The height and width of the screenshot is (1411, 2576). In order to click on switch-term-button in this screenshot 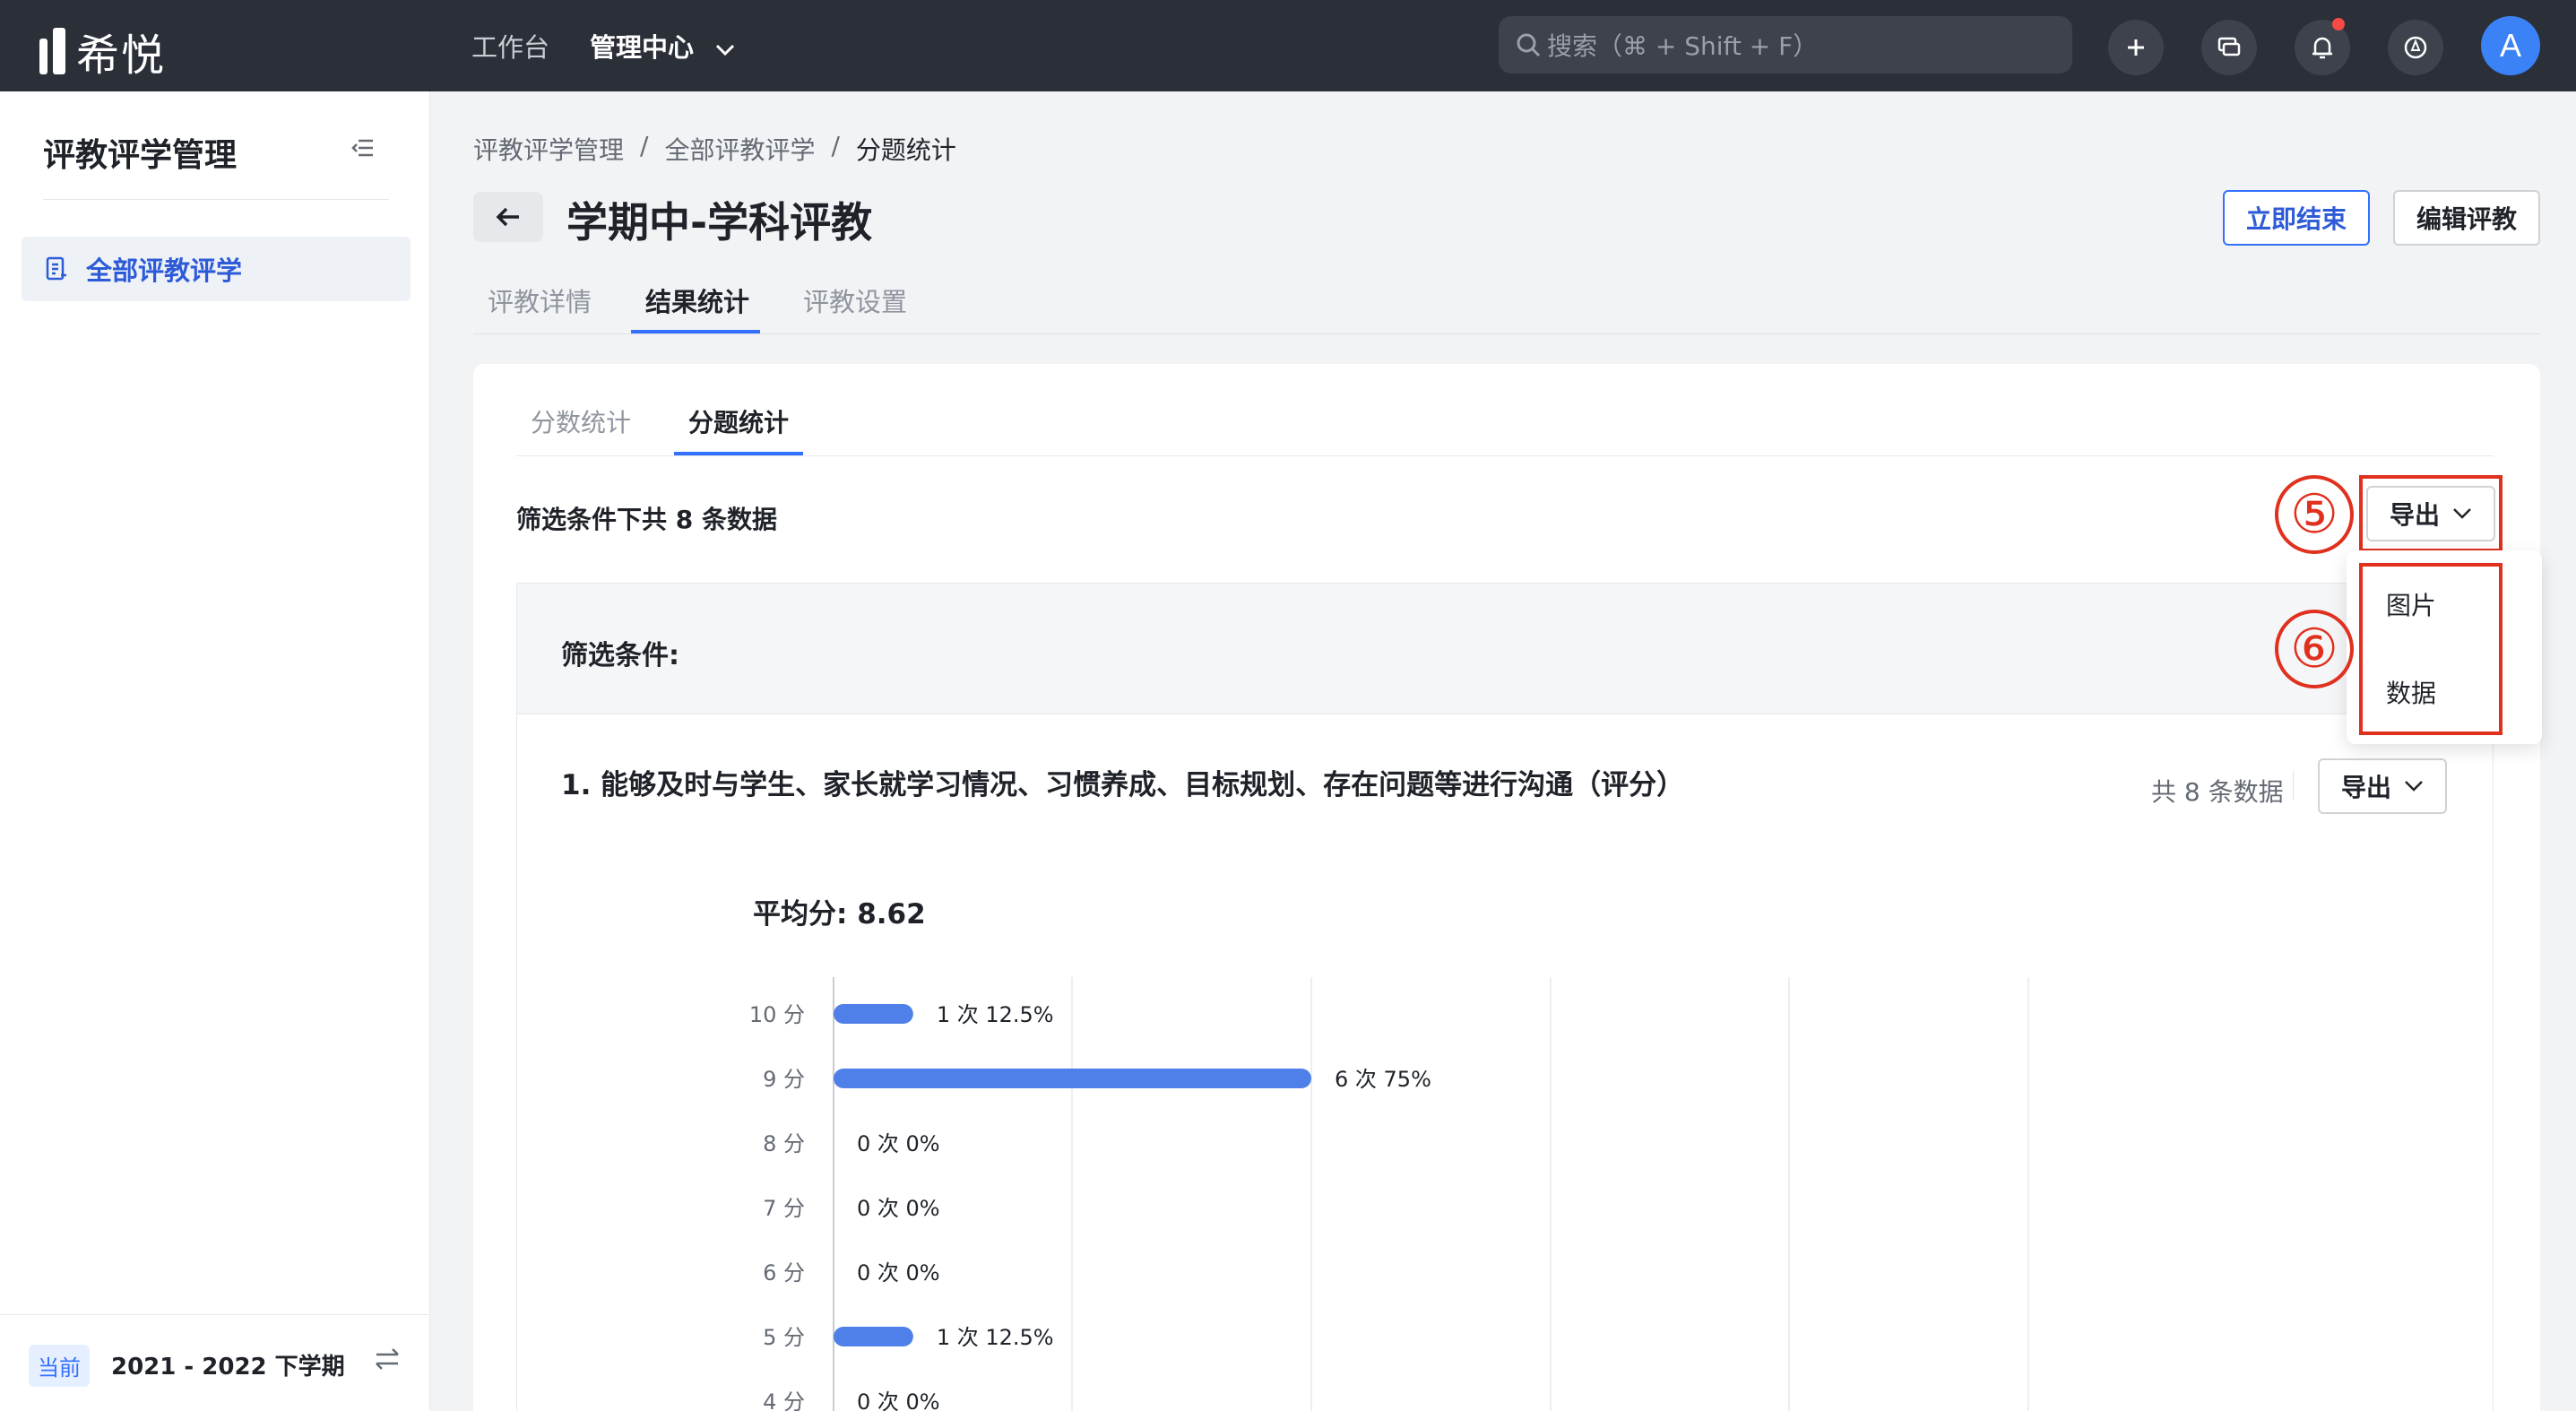, I will do `click(387, 1360)`.